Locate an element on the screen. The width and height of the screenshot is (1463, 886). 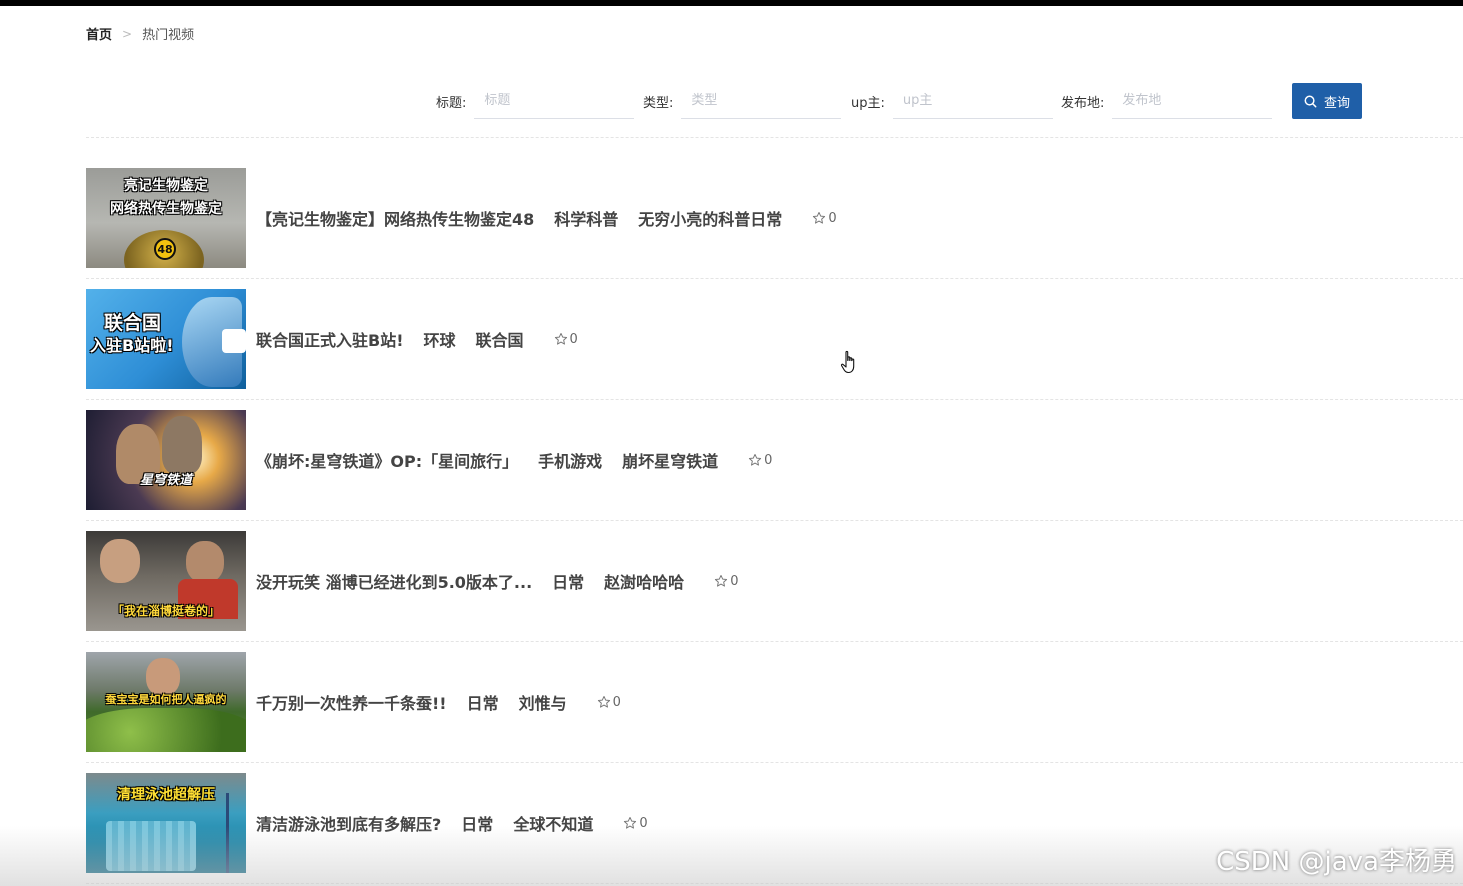
watermark: CSDN @java李杨勇 is located at coordinates (1336, 862).